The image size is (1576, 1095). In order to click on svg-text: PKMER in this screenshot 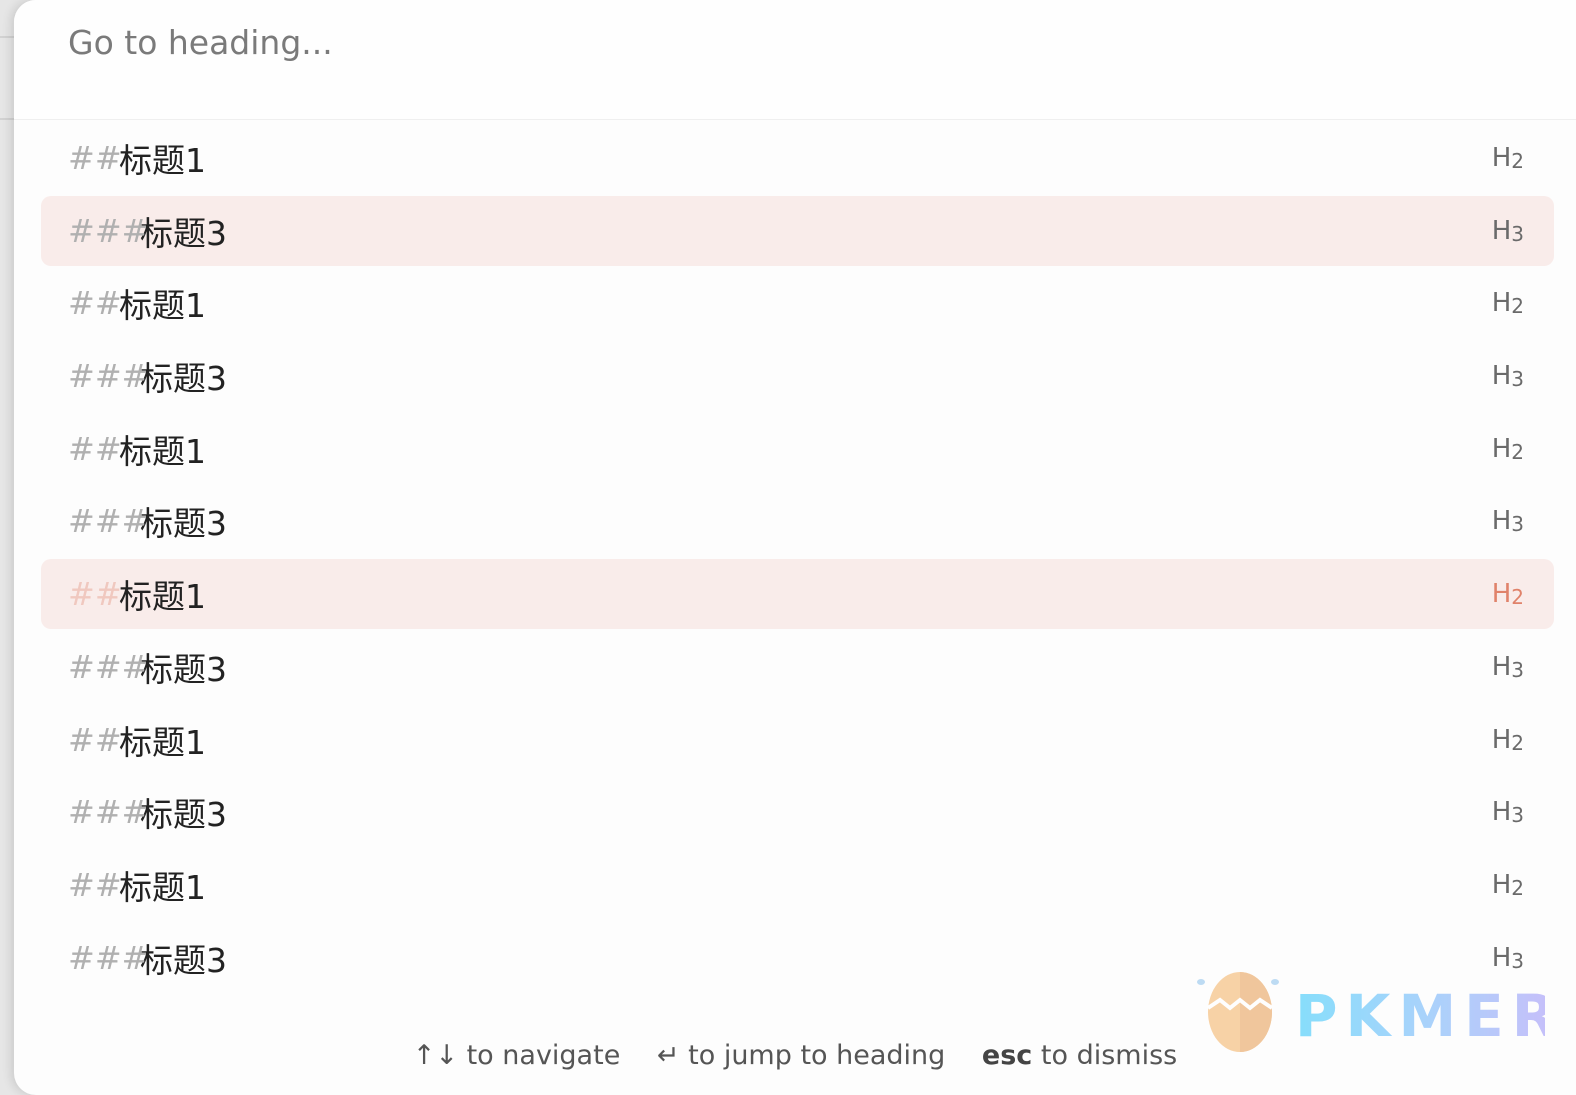, I will do `click(1420, 1016)`.